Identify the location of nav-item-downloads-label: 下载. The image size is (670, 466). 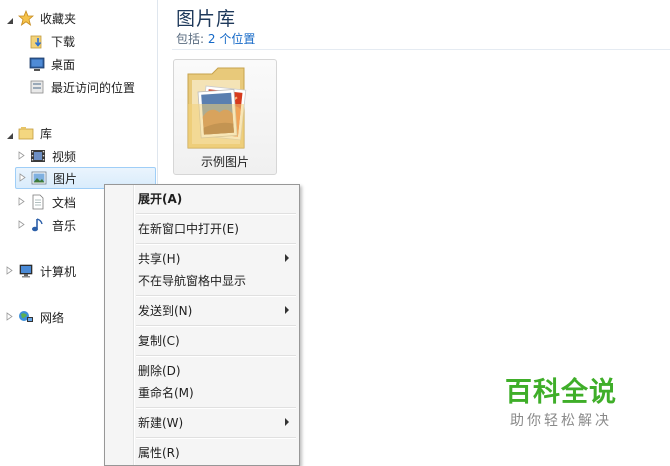
(63, 41).